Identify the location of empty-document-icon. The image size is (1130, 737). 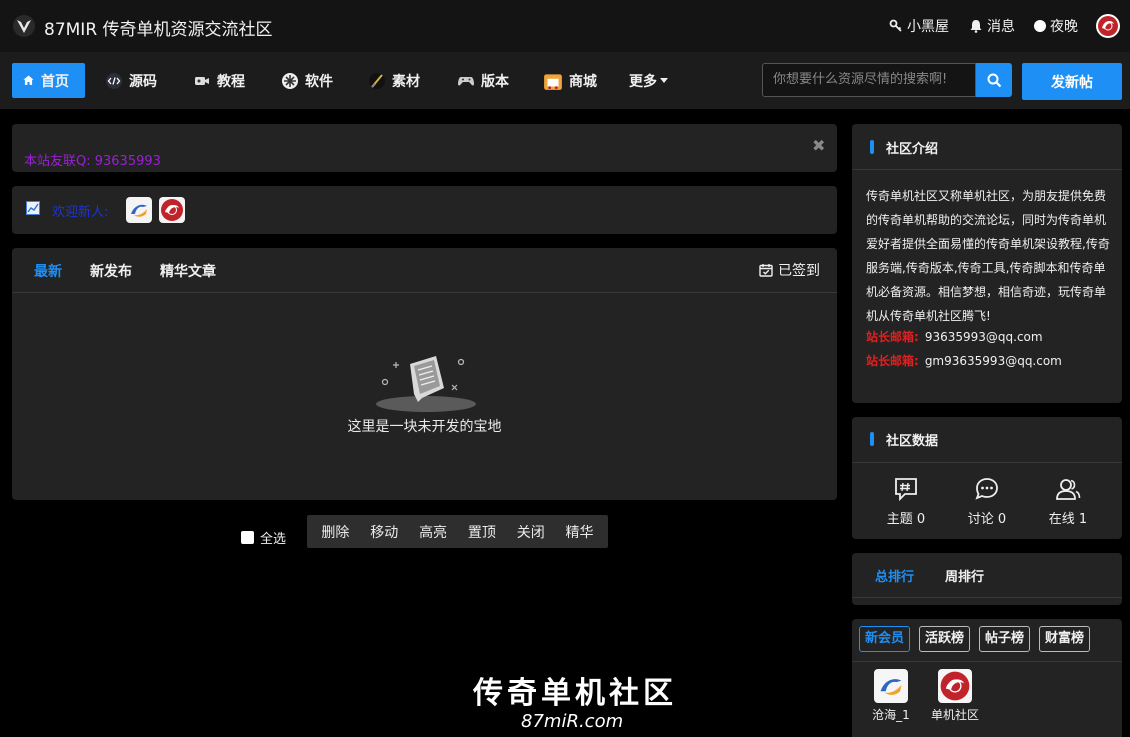
(426, 384).